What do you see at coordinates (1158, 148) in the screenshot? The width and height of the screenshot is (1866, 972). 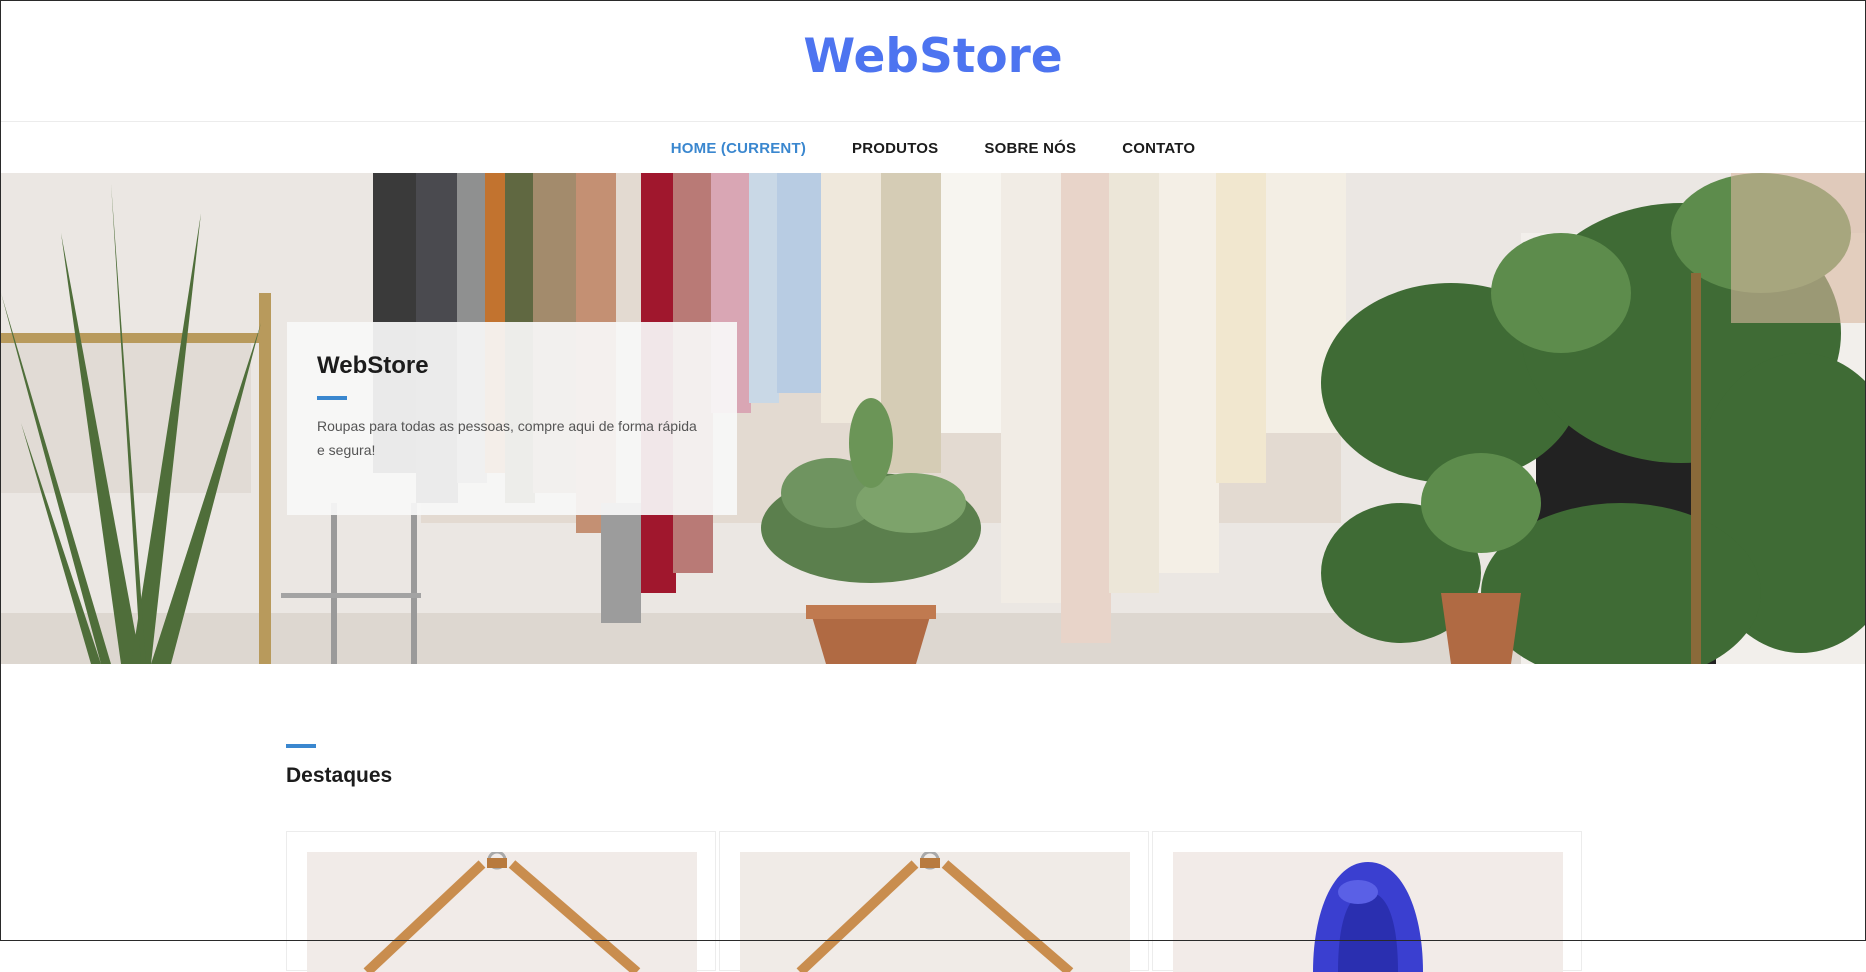 I see `nav-contato: CONTATO` at bounding box center [1158, 148].